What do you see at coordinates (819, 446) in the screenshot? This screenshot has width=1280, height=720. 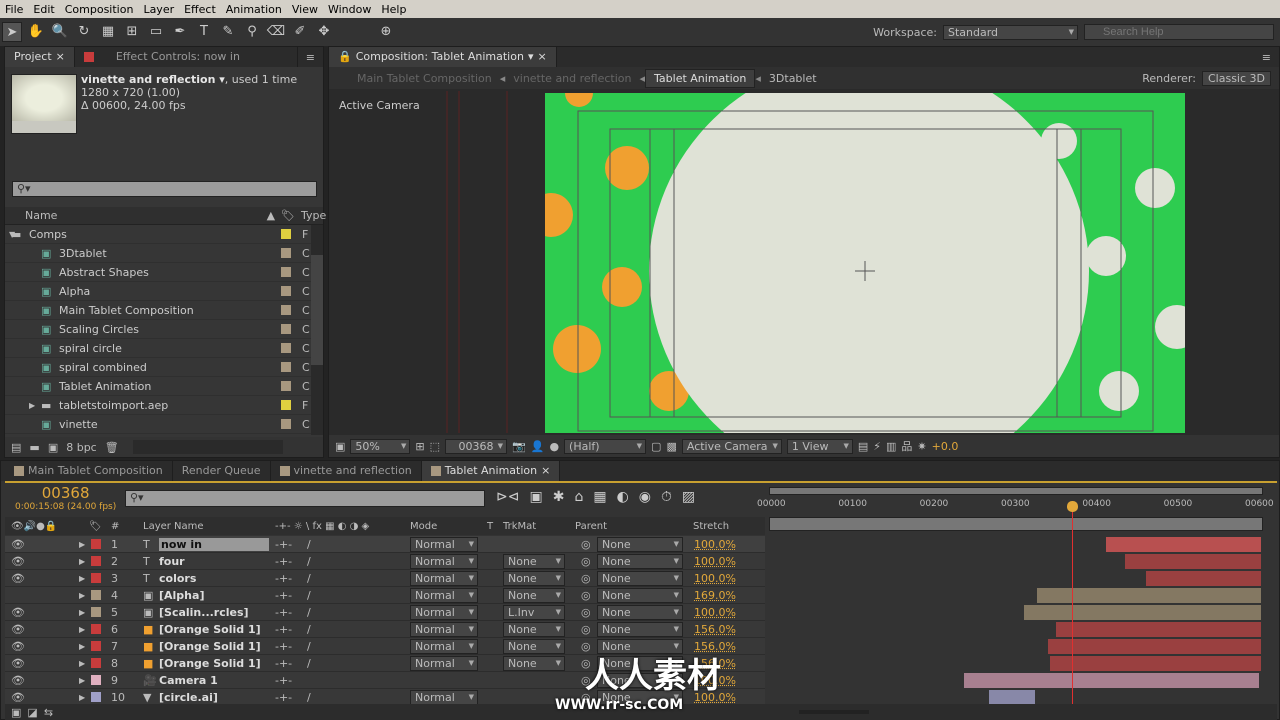 I see `view-layout-dropdown: 1 View` at bounding box center [819, 446].